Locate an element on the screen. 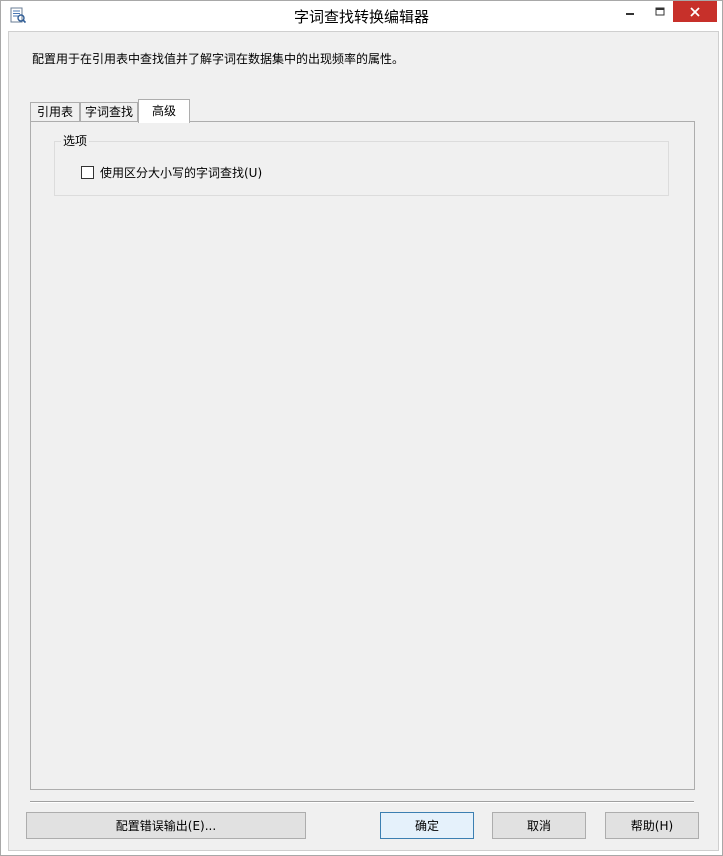  help-button: 帮助(H) is located at coordinates (652, 825).